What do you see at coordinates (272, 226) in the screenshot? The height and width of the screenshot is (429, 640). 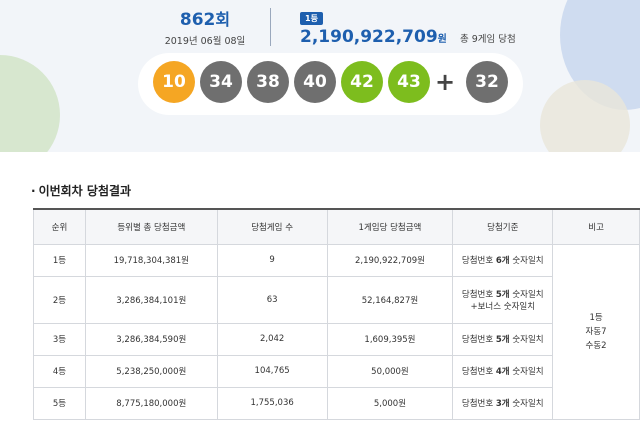 I see `column-header: 당첨게임 수` at bounding box center [272, 226].